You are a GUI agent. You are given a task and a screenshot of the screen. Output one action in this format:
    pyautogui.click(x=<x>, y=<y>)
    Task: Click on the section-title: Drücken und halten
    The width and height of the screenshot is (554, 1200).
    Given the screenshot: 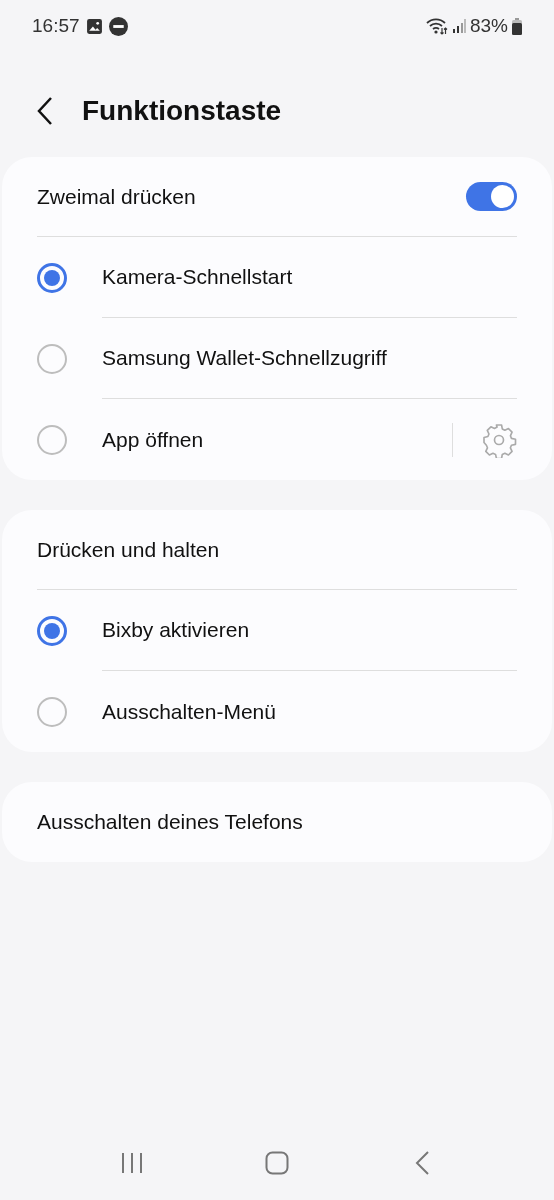 What is the action you would take?
    pyautogui.click(x=128, y=549)
    